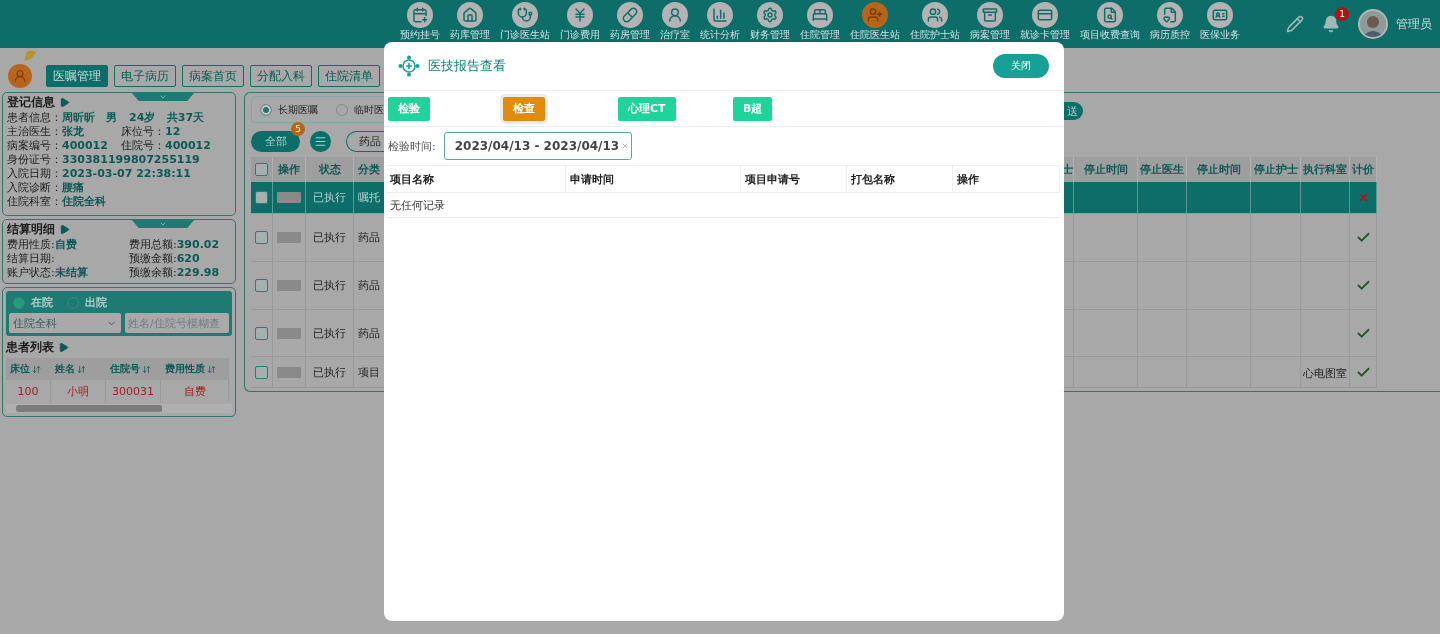 Image resolution: width=1440 pixels, height=634 pixels. What do you see at coordinates (173, 132) in the screenshot?
I see `field-value: 12` at bounding box center [173, 132].